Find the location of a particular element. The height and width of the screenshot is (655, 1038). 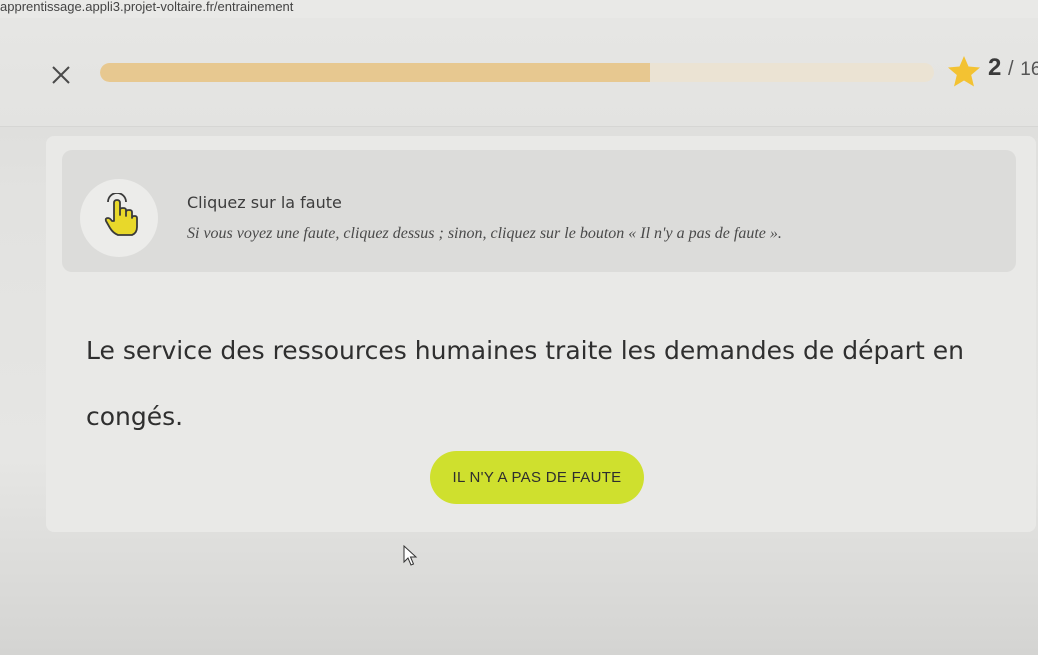

instruction-icon-badge is located at coordinates (119, 218).